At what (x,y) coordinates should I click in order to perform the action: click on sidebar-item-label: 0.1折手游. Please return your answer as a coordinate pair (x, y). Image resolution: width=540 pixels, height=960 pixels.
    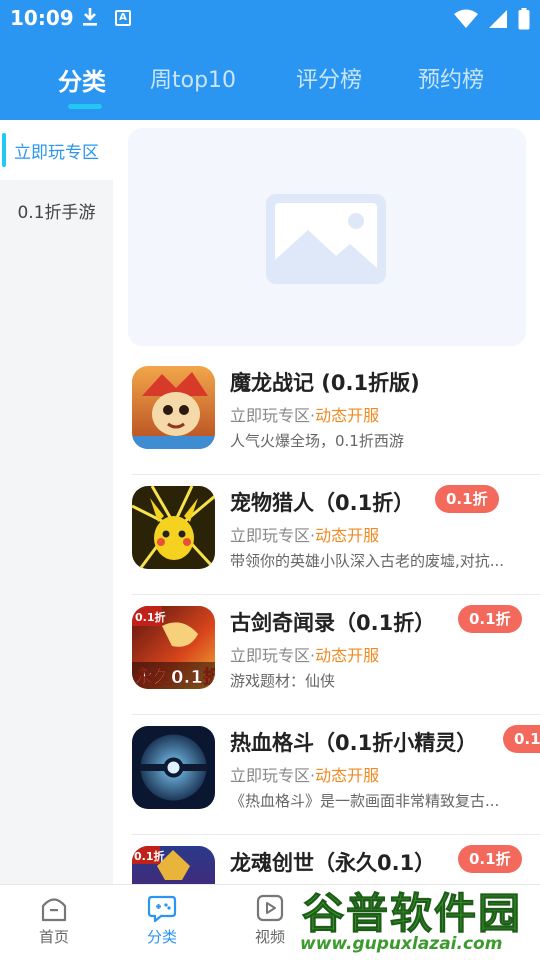
    Looking at the image, I should click on (56, 212).